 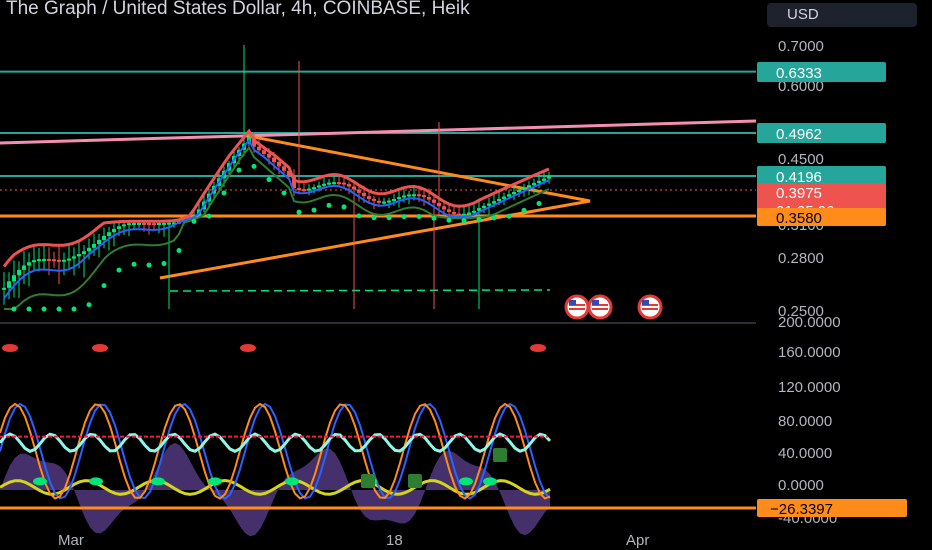 What do you see at coordinates (799, 193) in the screenshot?
I see `last-price-label: 0.3975` at bounding box center [799, 193].